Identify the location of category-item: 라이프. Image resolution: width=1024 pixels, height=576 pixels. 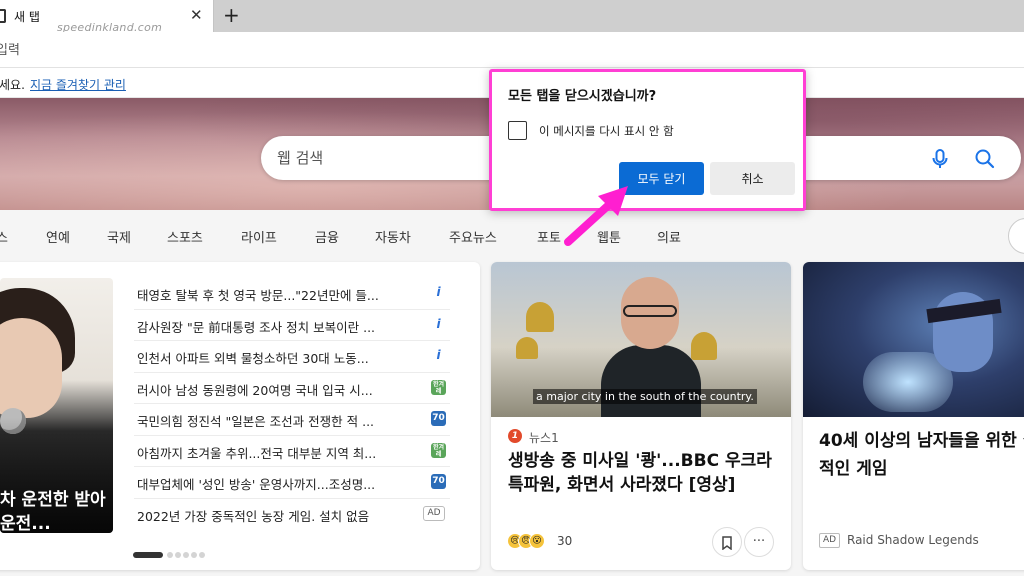
(259, 236).